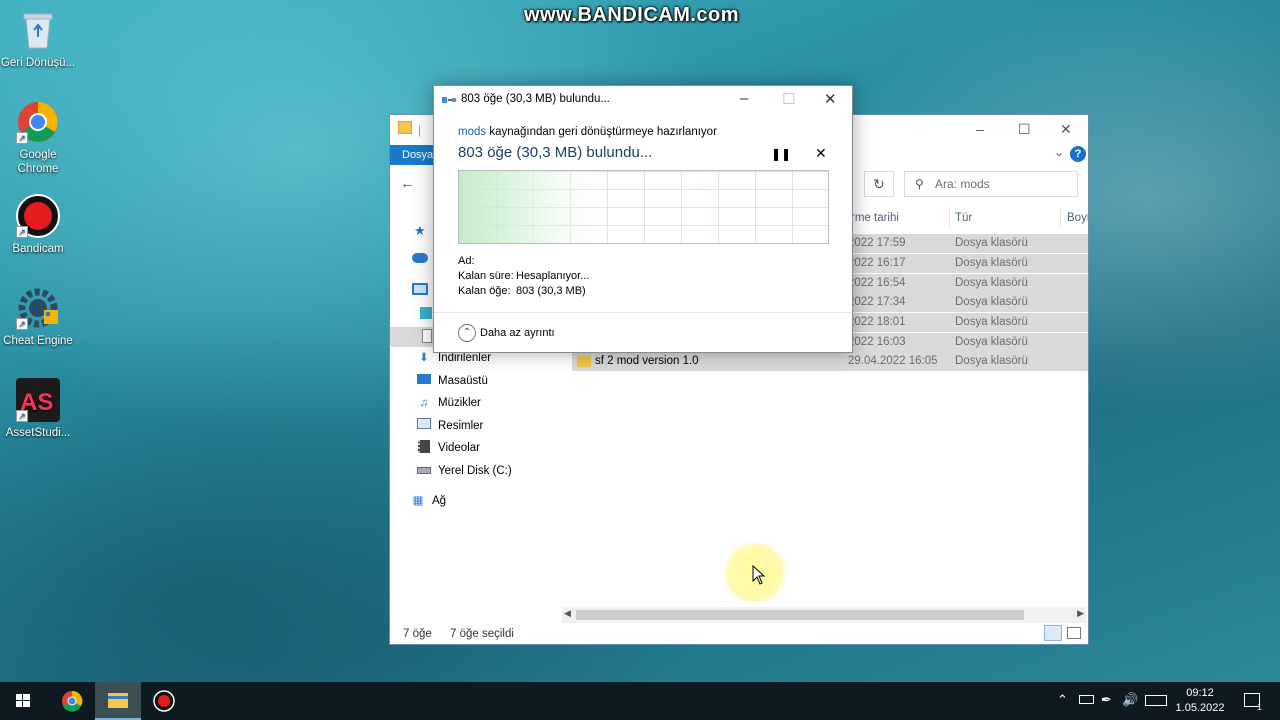 The width and height of the screenshot is (1280, 720). I want to click on bandicam-icon: ↗, so click(38, 216).